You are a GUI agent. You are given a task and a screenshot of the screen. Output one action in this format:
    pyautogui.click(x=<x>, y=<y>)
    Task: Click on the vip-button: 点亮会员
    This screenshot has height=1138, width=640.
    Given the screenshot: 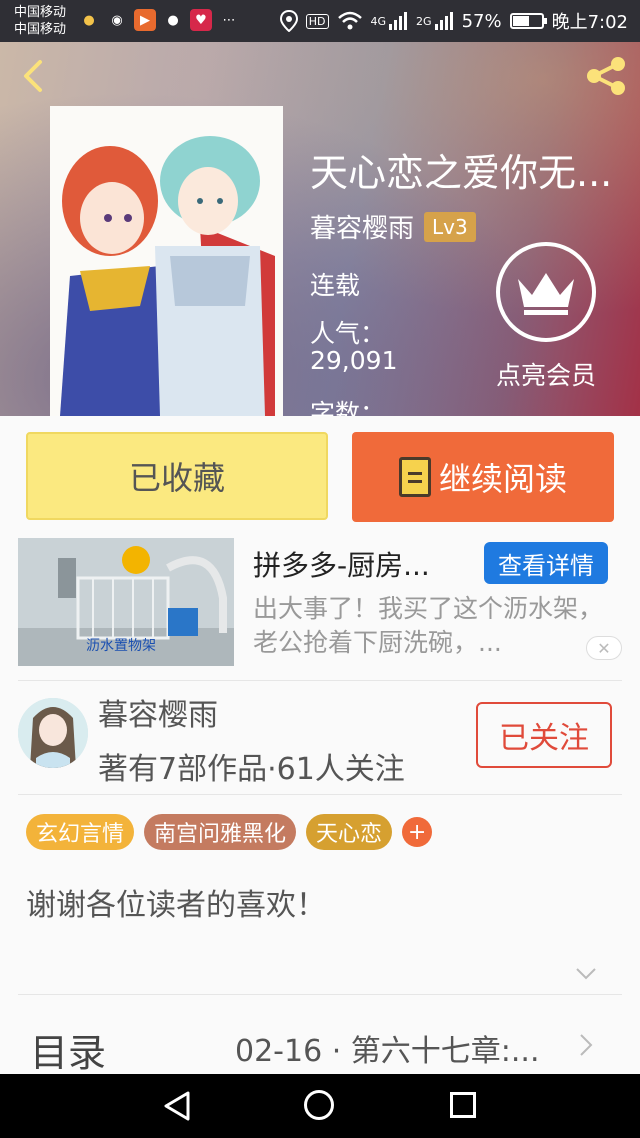 What is the action you would take?
    pyautogui.click(x=546, y=317)
    